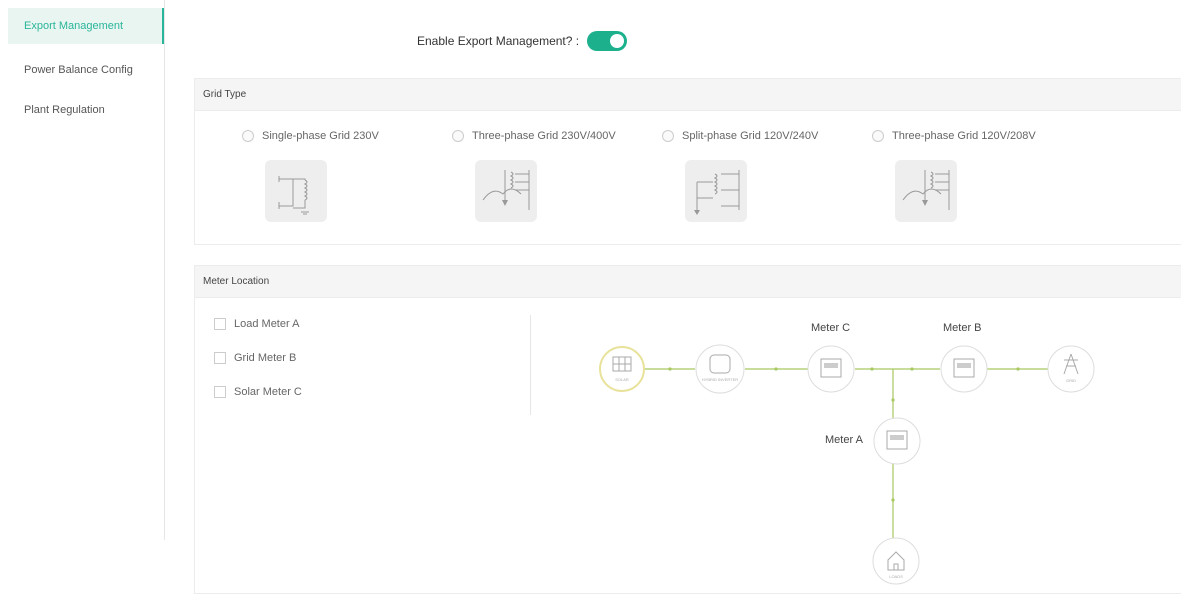 This screenshot has height=594, width=1181. I want to click on checkbox-load-meter-a: Load Meter A, so click(256, 324).